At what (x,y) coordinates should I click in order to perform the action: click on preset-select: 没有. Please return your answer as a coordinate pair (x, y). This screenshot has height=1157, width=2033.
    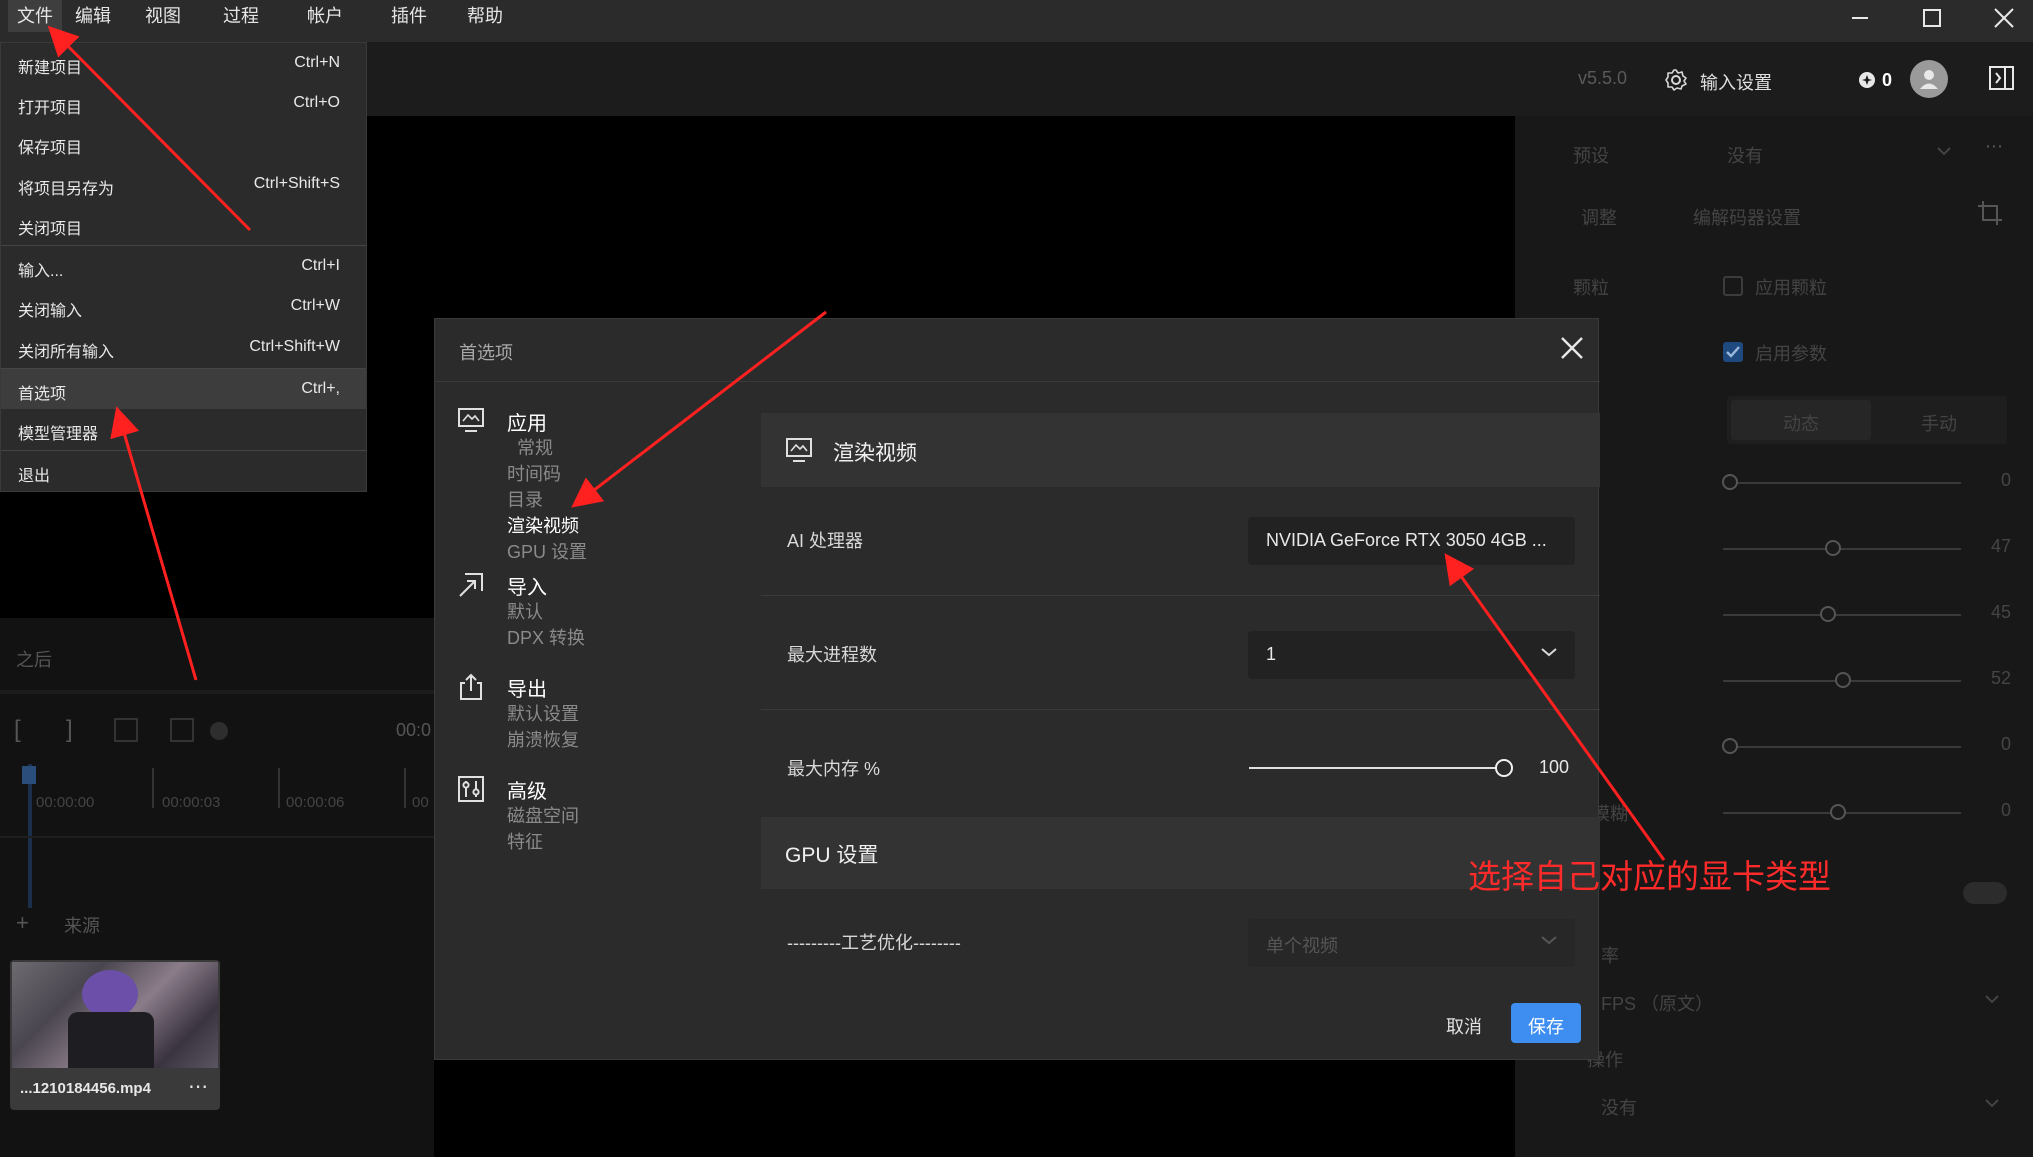
    Looking at the image, I should click on (1840, 152).